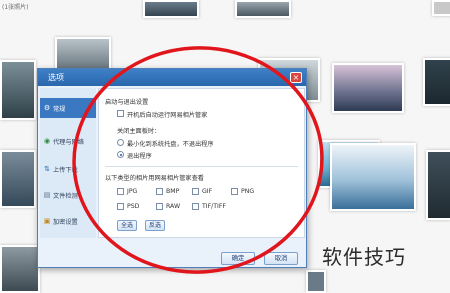 The width and height of the screenshot is (450, 293). Describe the element at coordinates (133, 206) in the screenshot. I see `psd-label: PSD` at that location.